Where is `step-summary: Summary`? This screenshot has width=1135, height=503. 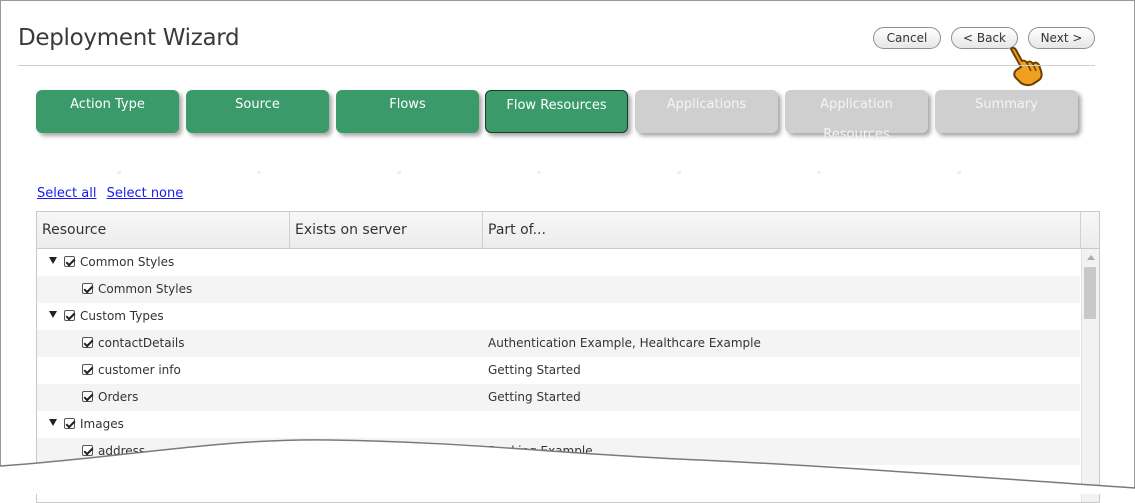 step-summary: Summary is located at coordinates (1006, 111).